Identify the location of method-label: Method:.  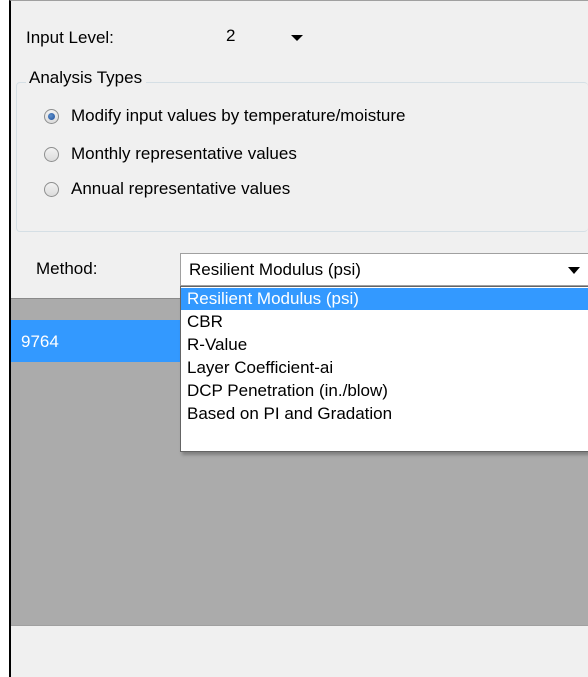
(67, 268).